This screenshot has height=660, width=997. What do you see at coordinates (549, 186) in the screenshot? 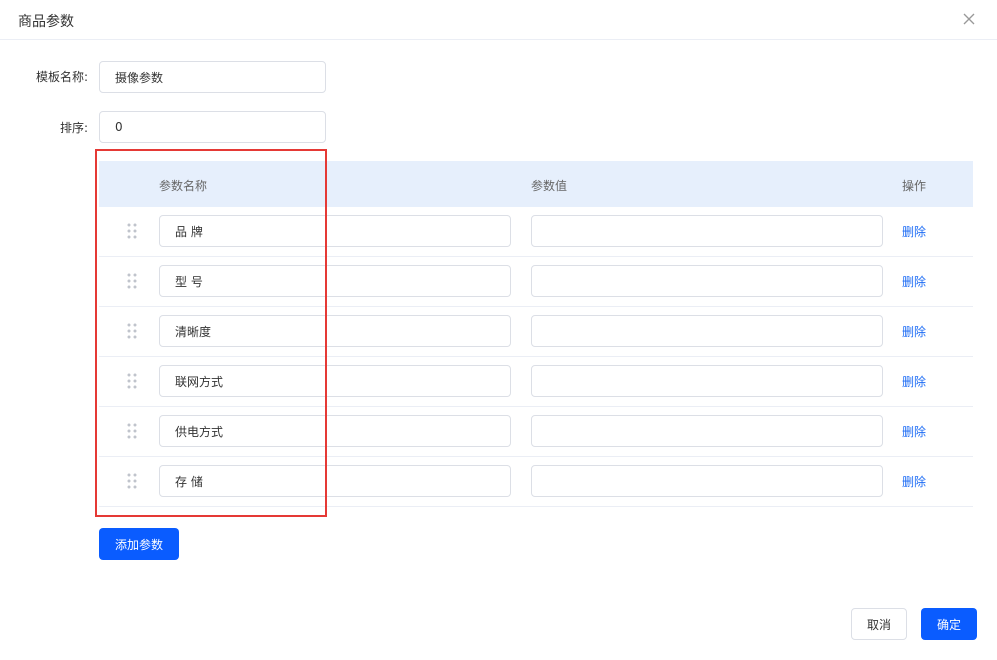
I see `header-param-value: 参数值` at bounding box center [549, 186].